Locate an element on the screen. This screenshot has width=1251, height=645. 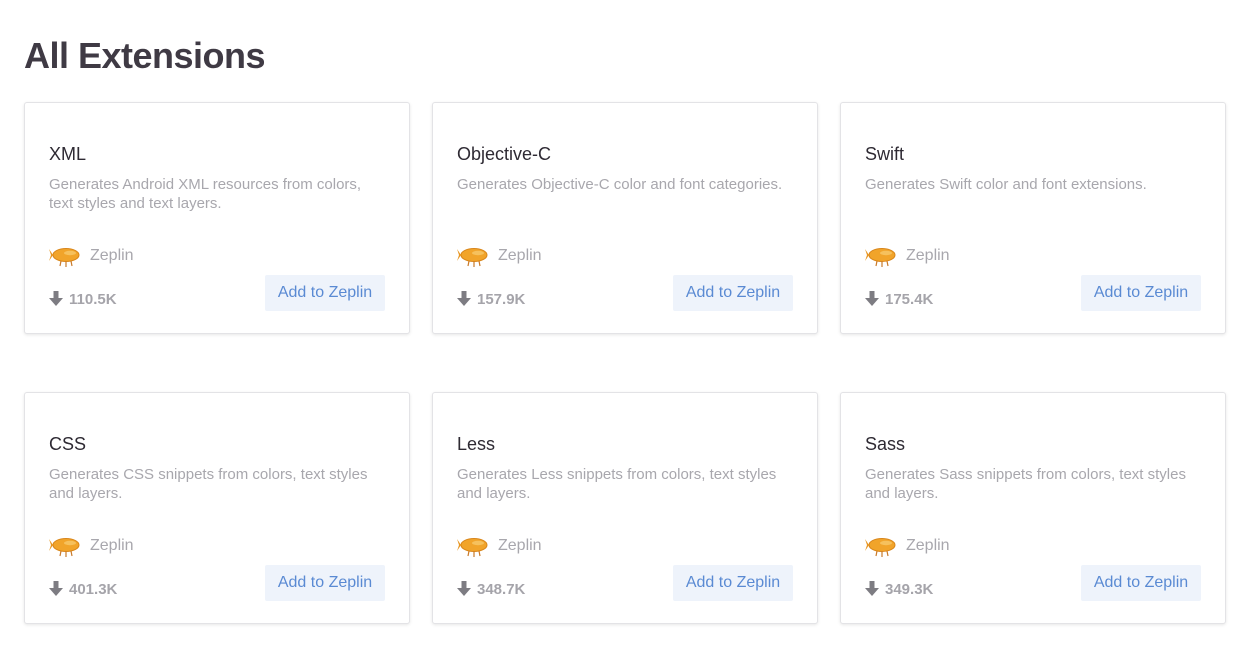
download-count-container: 349.3K is located at coordinates (899, 589).